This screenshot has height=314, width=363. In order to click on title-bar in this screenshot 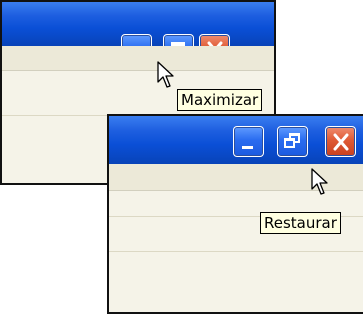, I will do `click(236, 140)`.